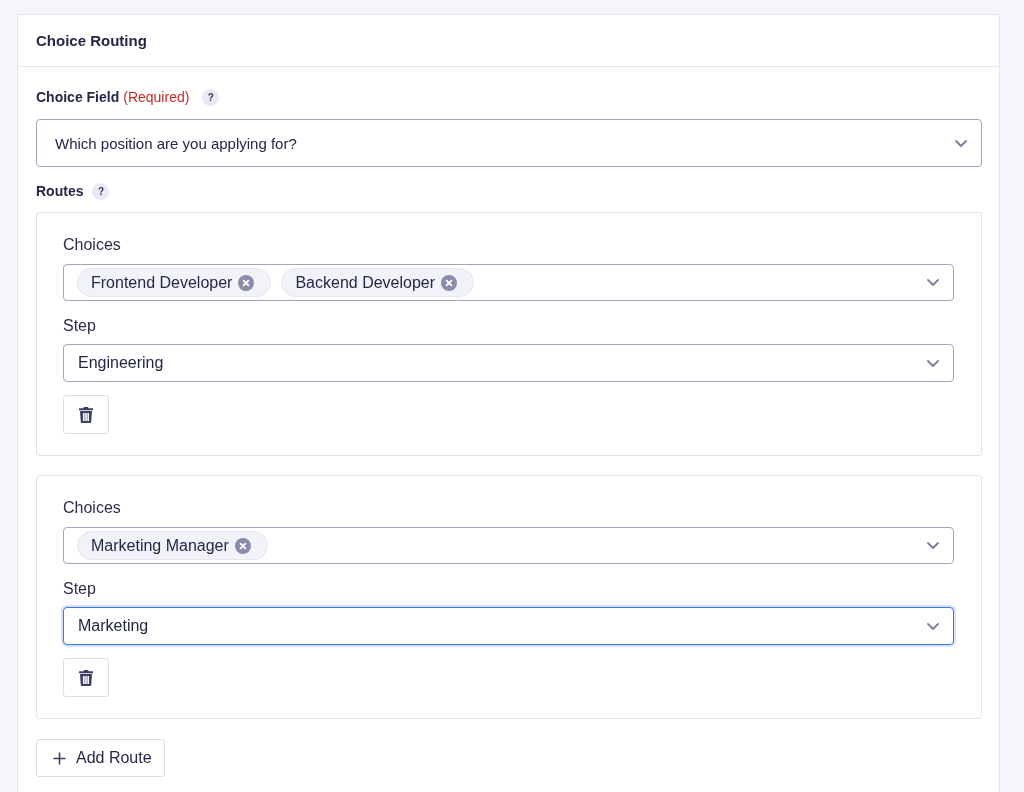  Describe the element at coordinates (508, 626) in the screenshot. I see `select-field: Marketing` at that location.